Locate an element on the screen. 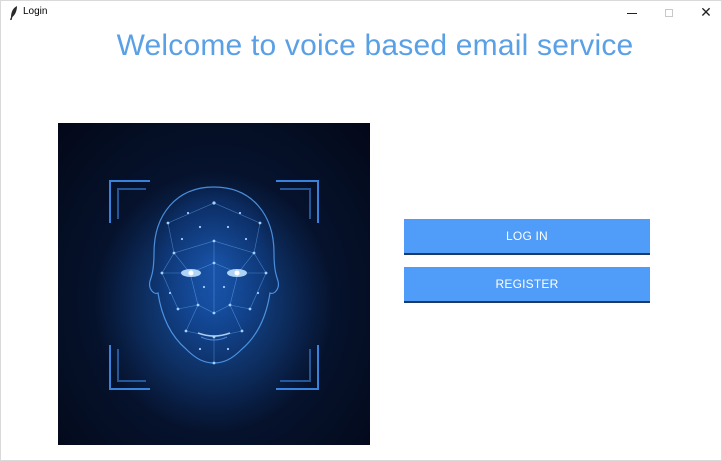 This screenshot has width=722, height=461. minimize-icon is located at coordinates (632, 13).